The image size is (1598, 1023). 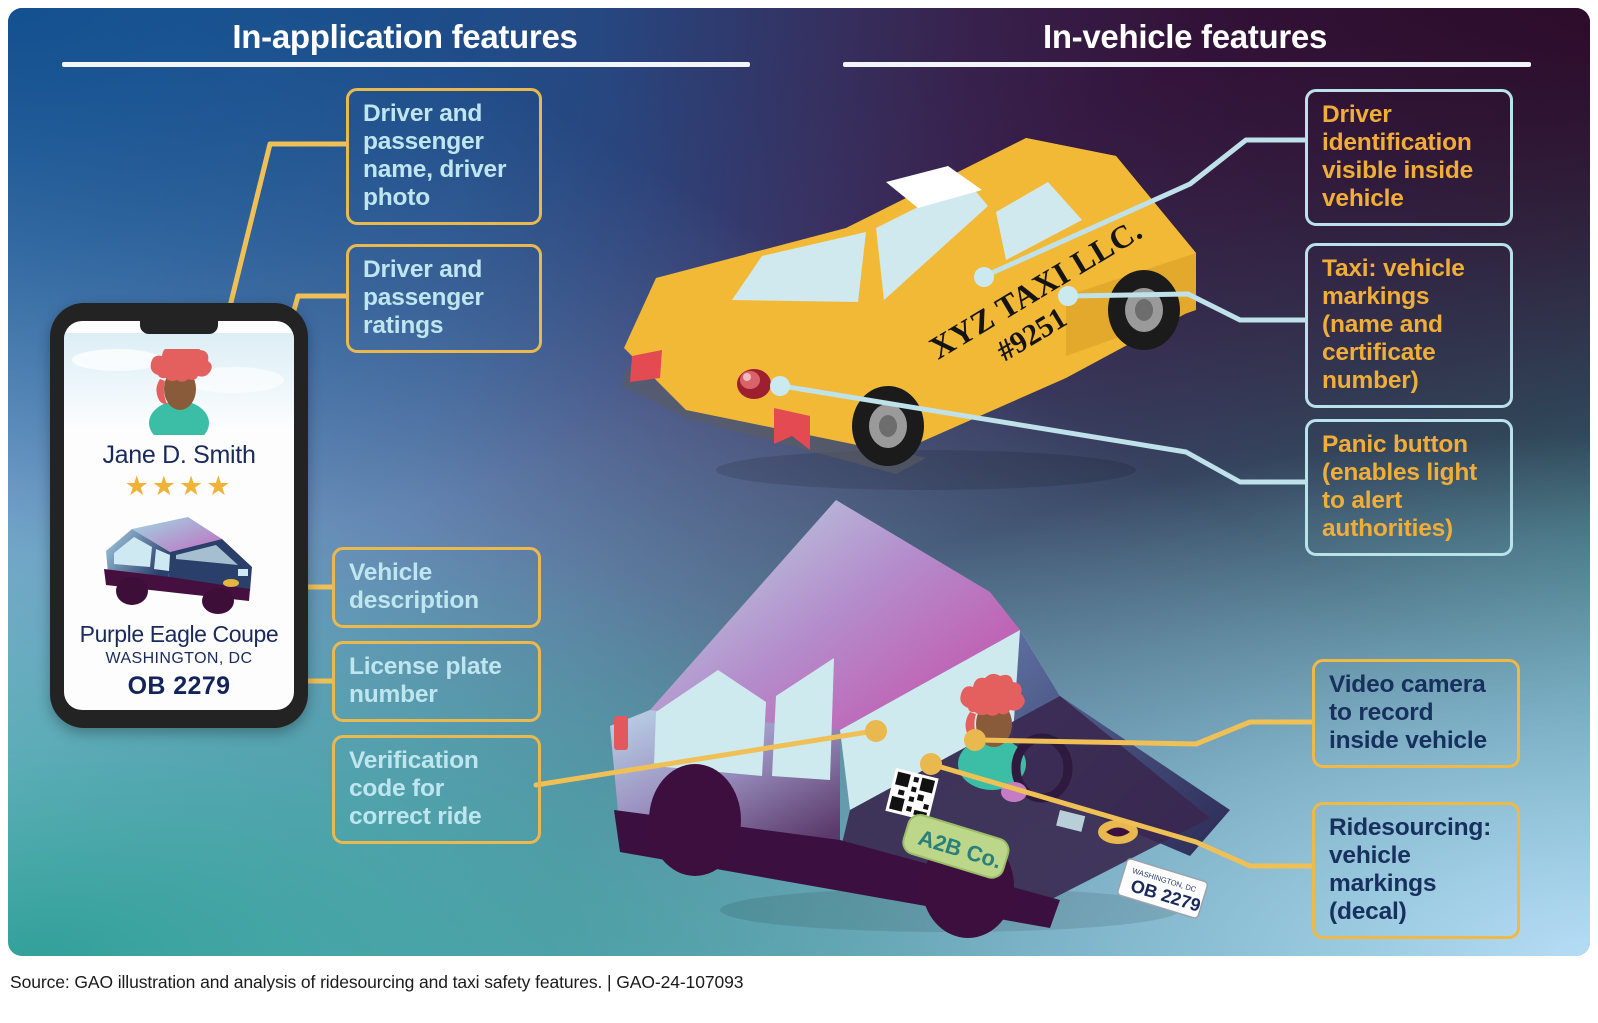 What do you see at coordinates (909, 314) in the screenshot?
I see `taxi-illustration: XYZ TAXI LLC. #9251` at bounding box center [909, 314].